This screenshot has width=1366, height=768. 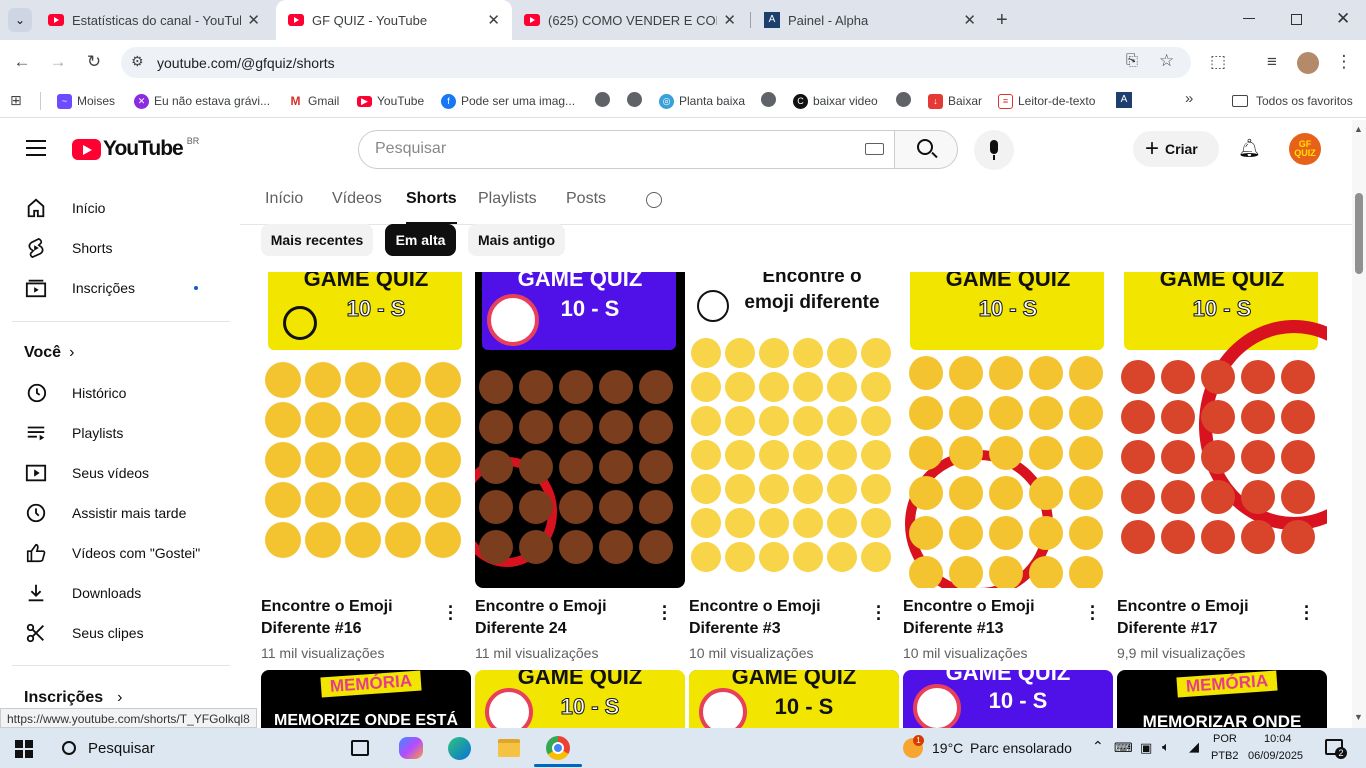 I want to click on tab-painel-alpha: A Painel - Alpha ✕, so click(x=870, y=20).